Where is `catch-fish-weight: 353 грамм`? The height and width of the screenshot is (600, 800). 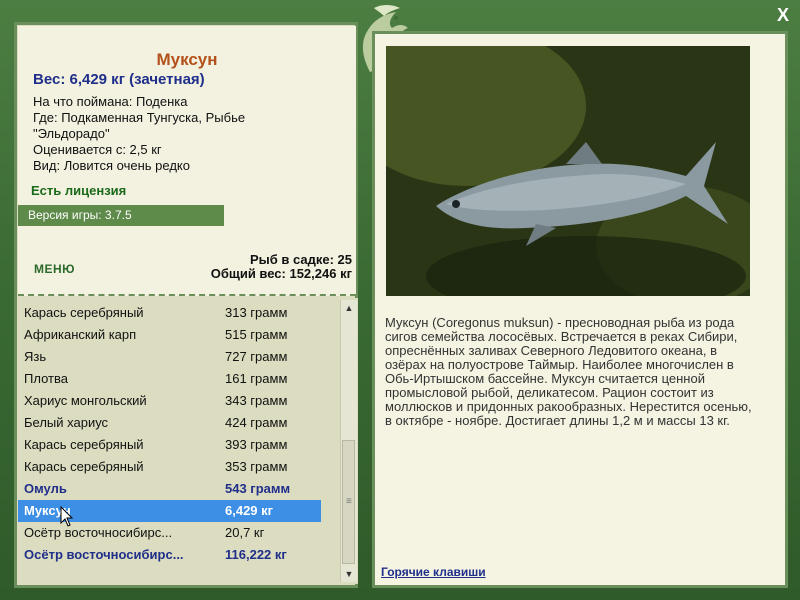
catch-fish-weight: 353 грамм is located at coordinates (256, 466).